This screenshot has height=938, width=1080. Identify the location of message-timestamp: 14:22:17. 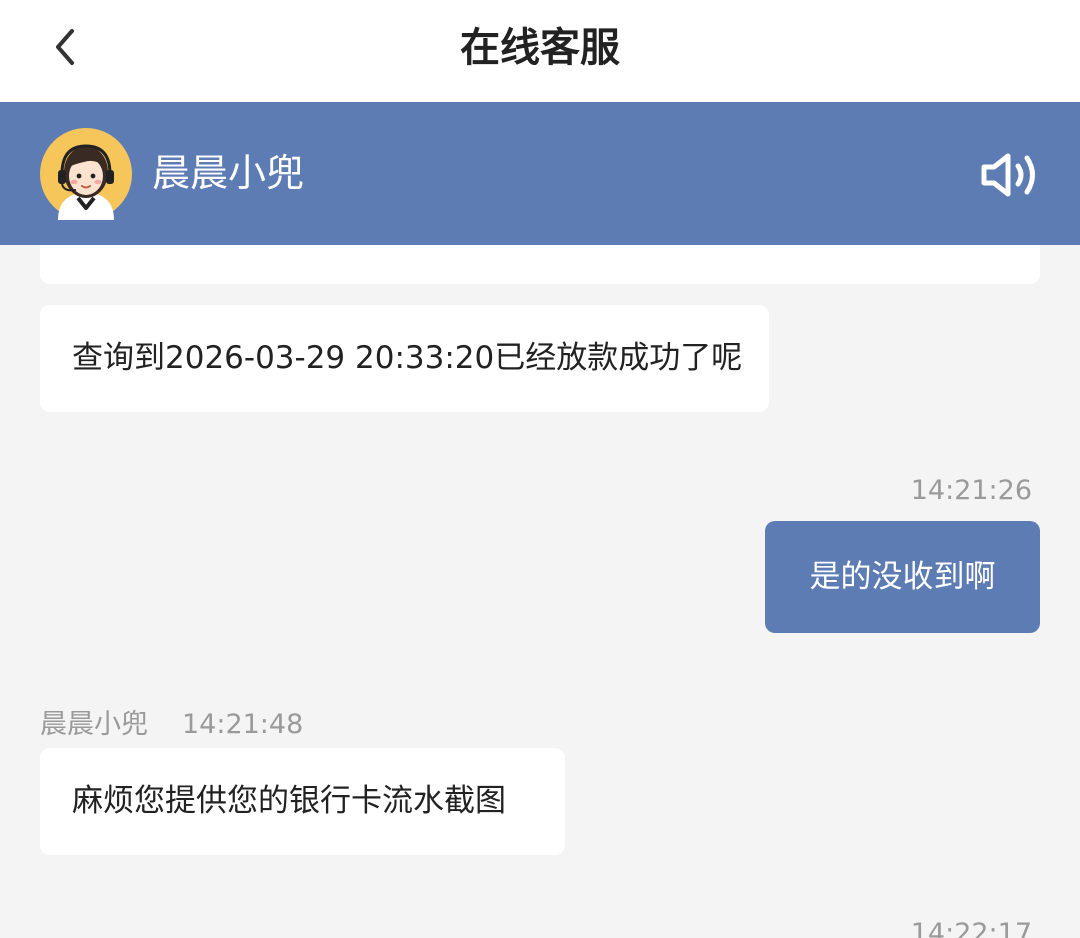
(971, 928).